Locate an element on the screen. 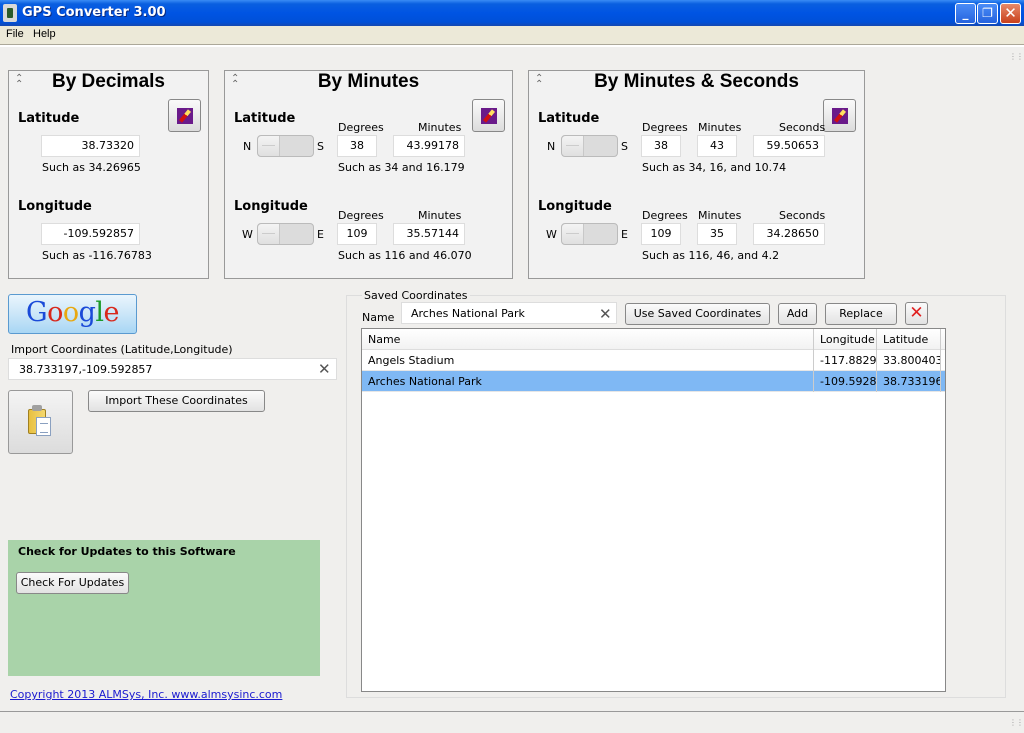  menu-file: File is located at coordinates (15, 34).